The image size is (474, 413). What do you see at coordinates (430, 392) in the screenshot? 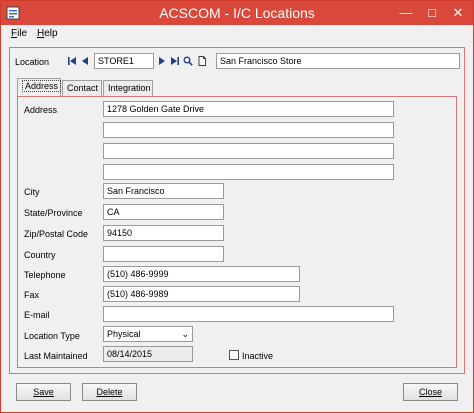
I see `close-button: Close` at bounding box center [430, 392].